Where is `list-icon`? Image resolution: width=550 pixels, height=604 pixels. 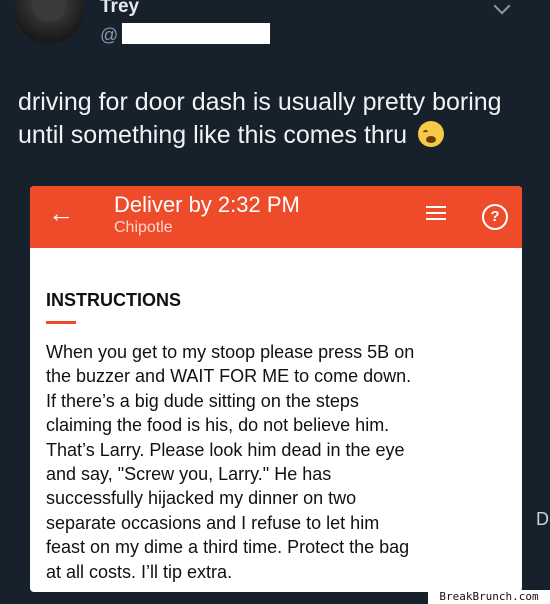 list-icon is located at coordinates (436, 215).